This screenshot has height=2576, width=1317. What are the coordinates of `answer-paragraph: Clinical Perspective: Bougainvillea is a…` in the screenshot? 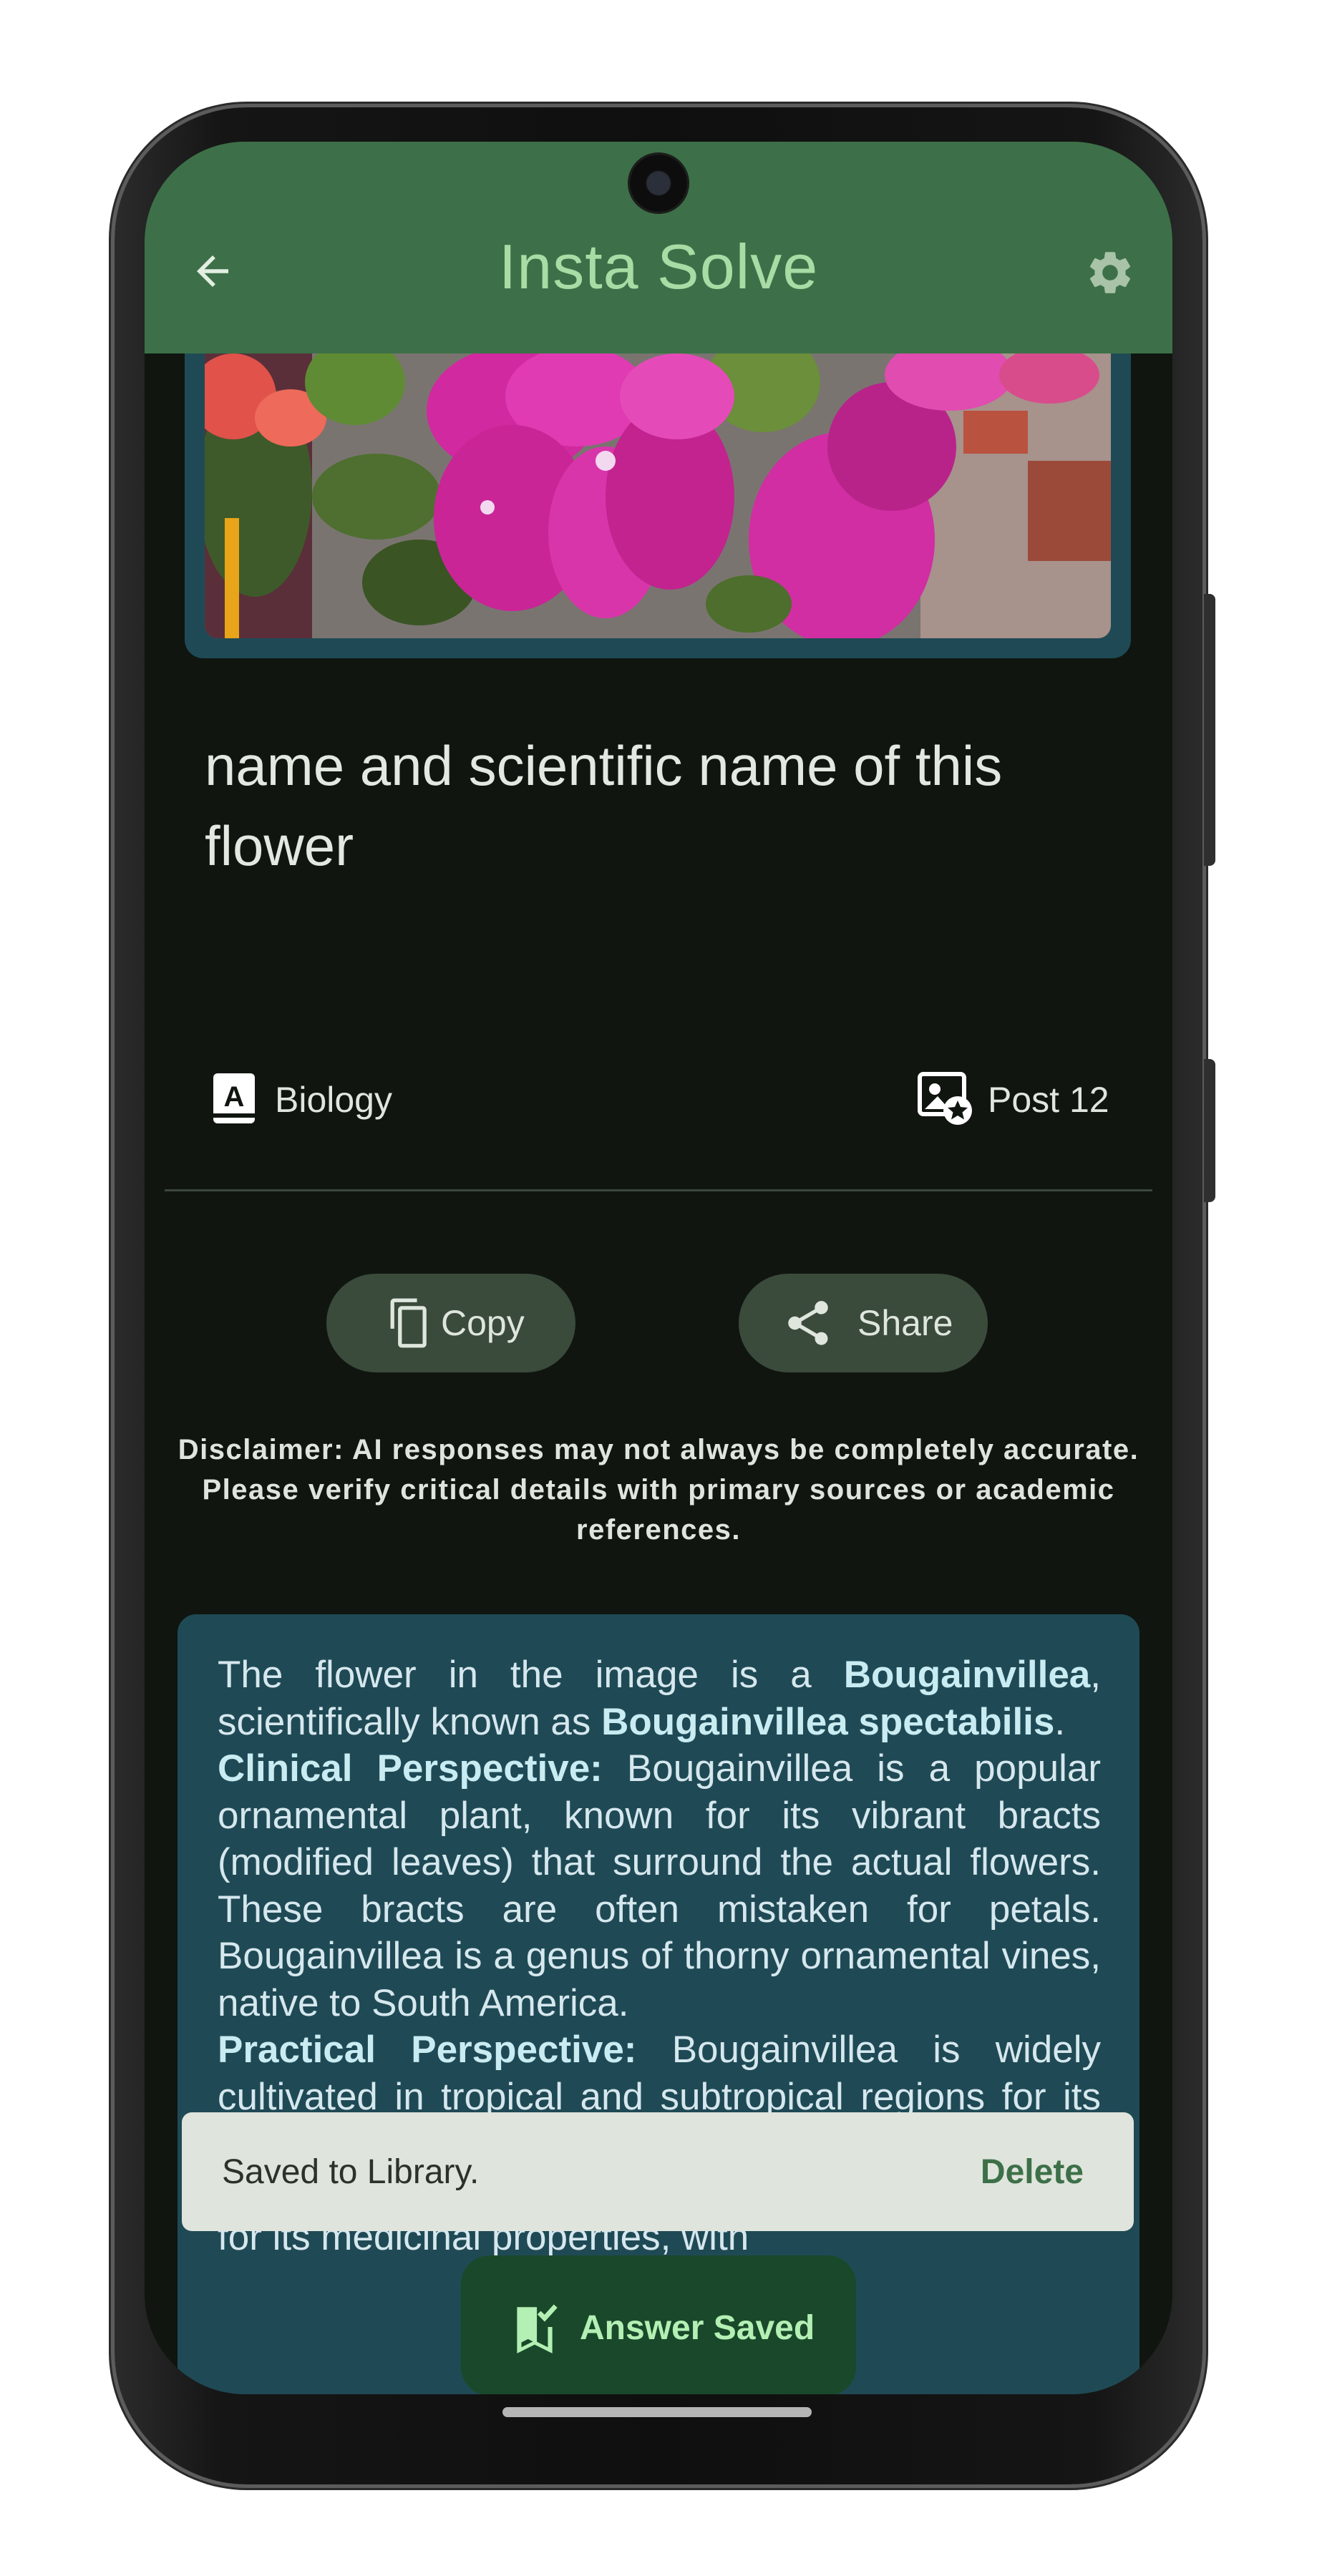 It's located at (659, 1885).